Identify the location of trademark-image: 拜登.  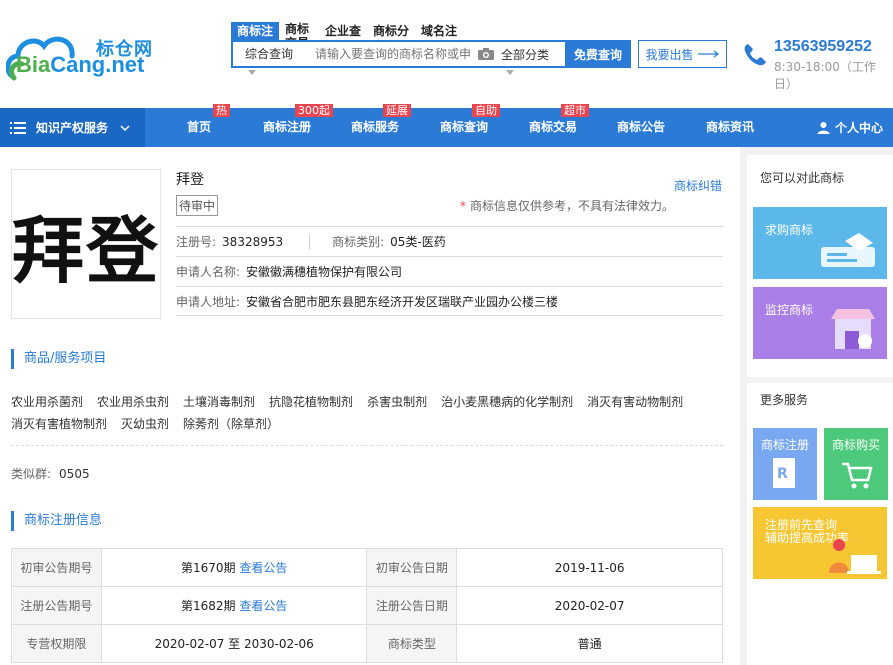
(86, 244).